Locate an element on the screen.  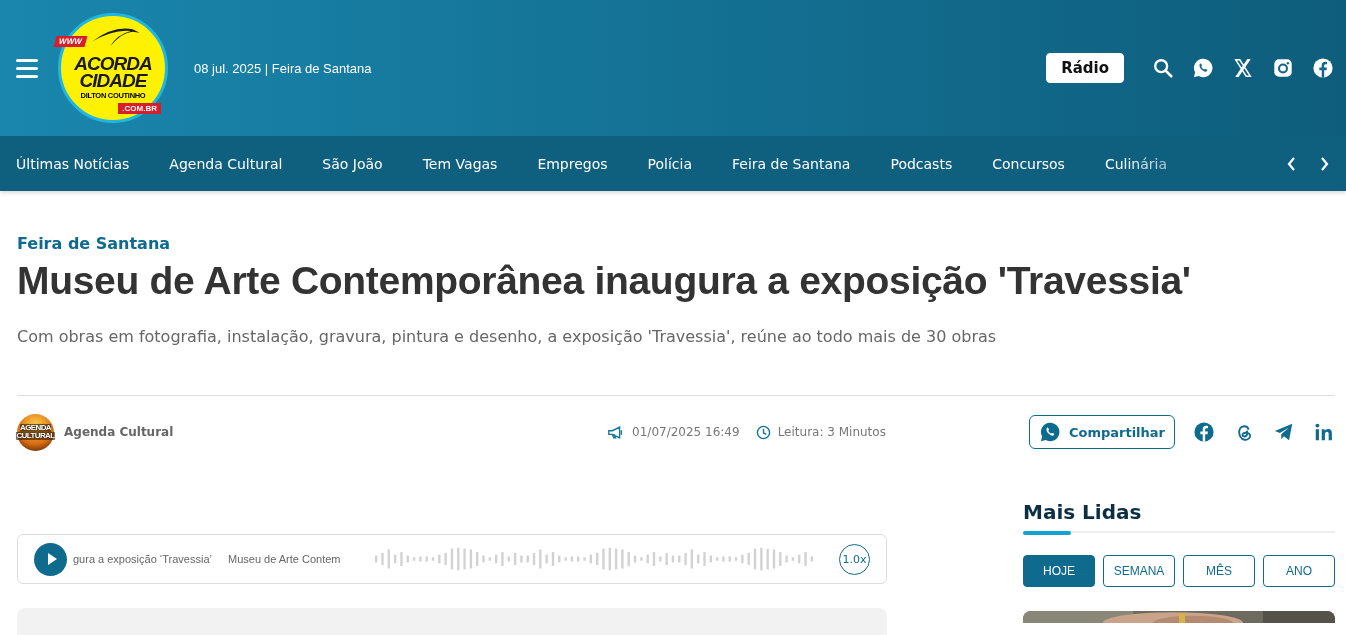
speed-button: 1.0x is located at coordinates (854, 559).